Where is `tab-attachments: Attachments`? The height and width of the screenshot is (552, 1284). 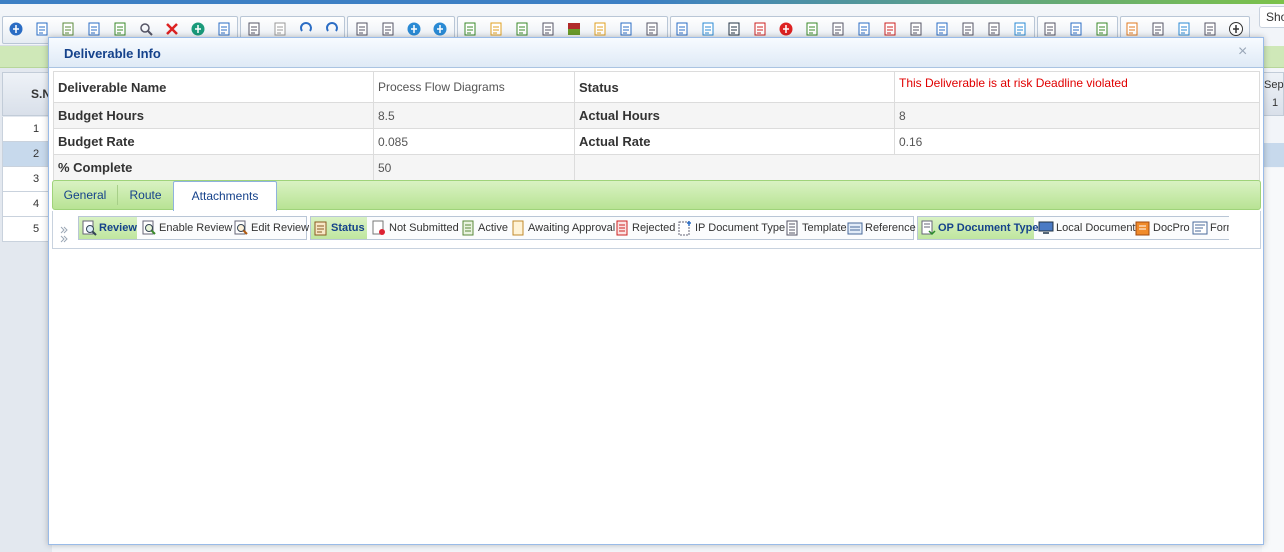 tab-attachments: Attachments is located at coordinates (225, 196).